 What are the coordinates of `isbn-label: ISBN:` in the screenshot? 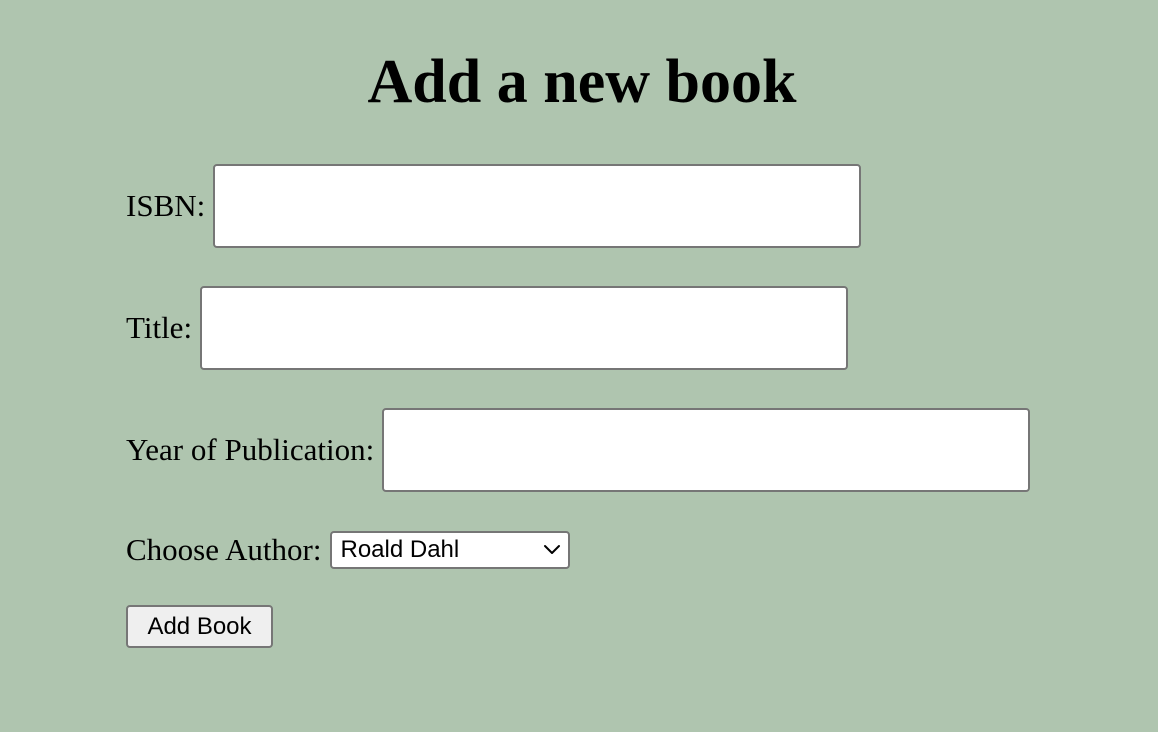 It's located at (166, 205).